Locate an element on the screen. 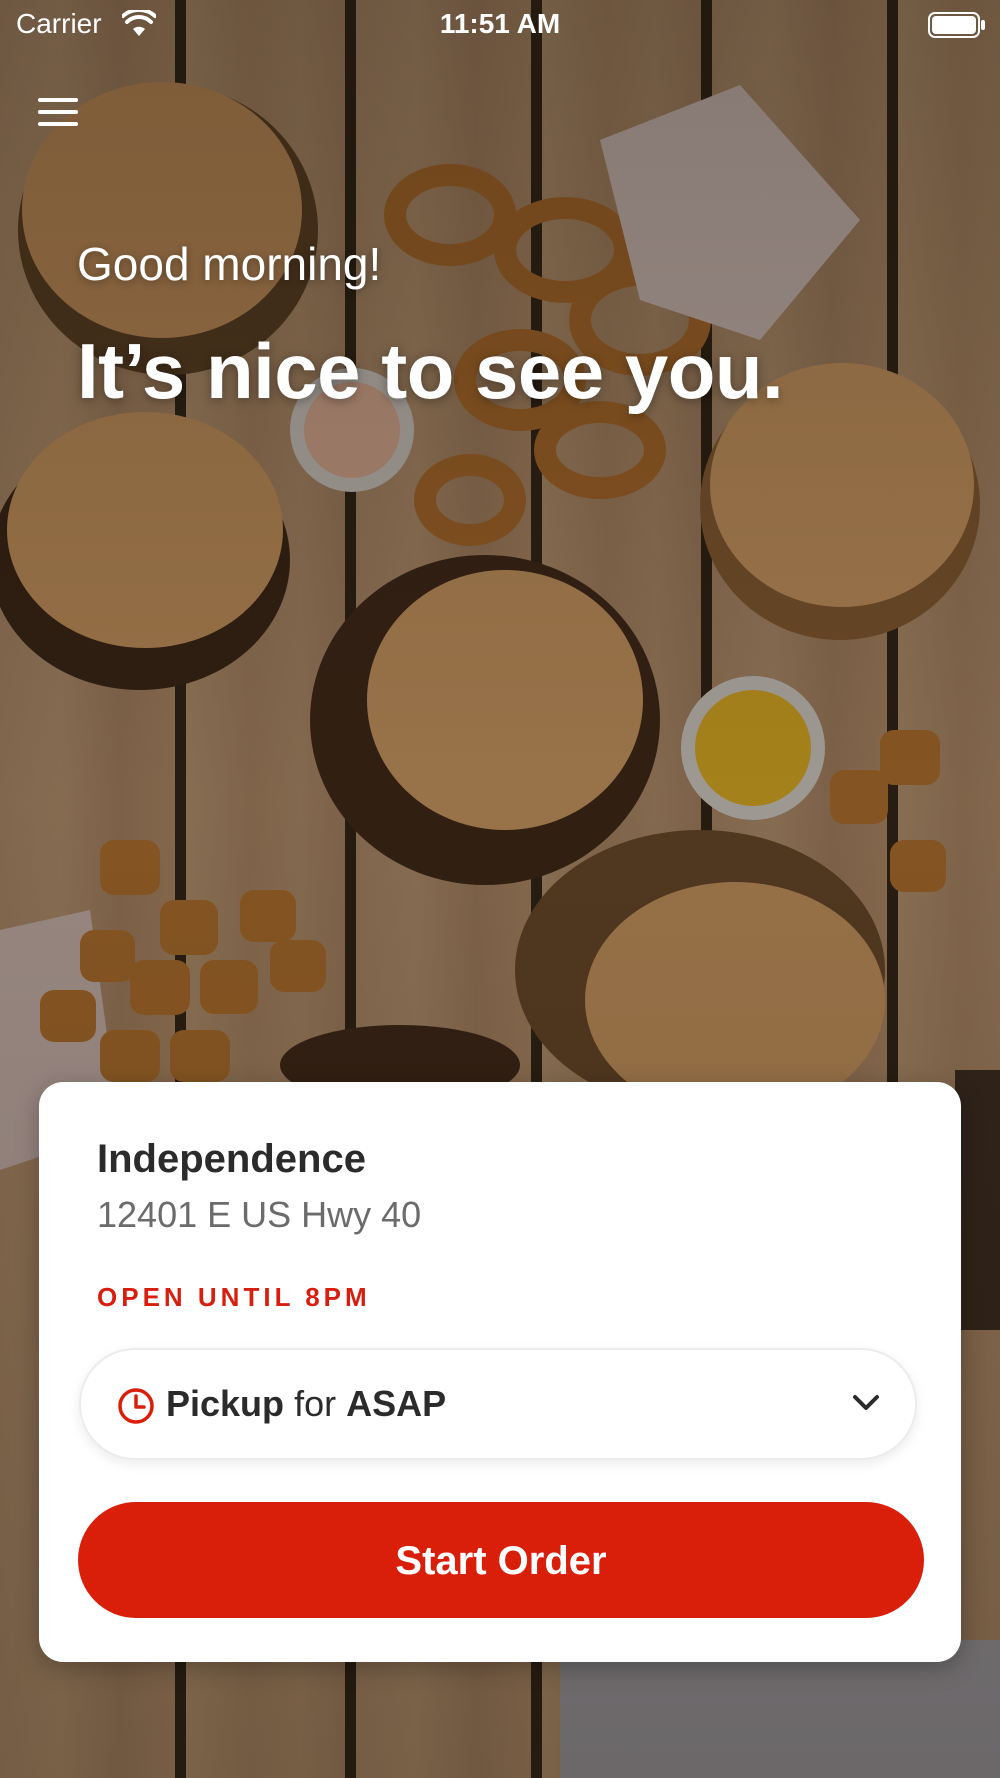 The image size is (1000, 1778). hamburger-menu-icon is located at coordinates (58, 112).